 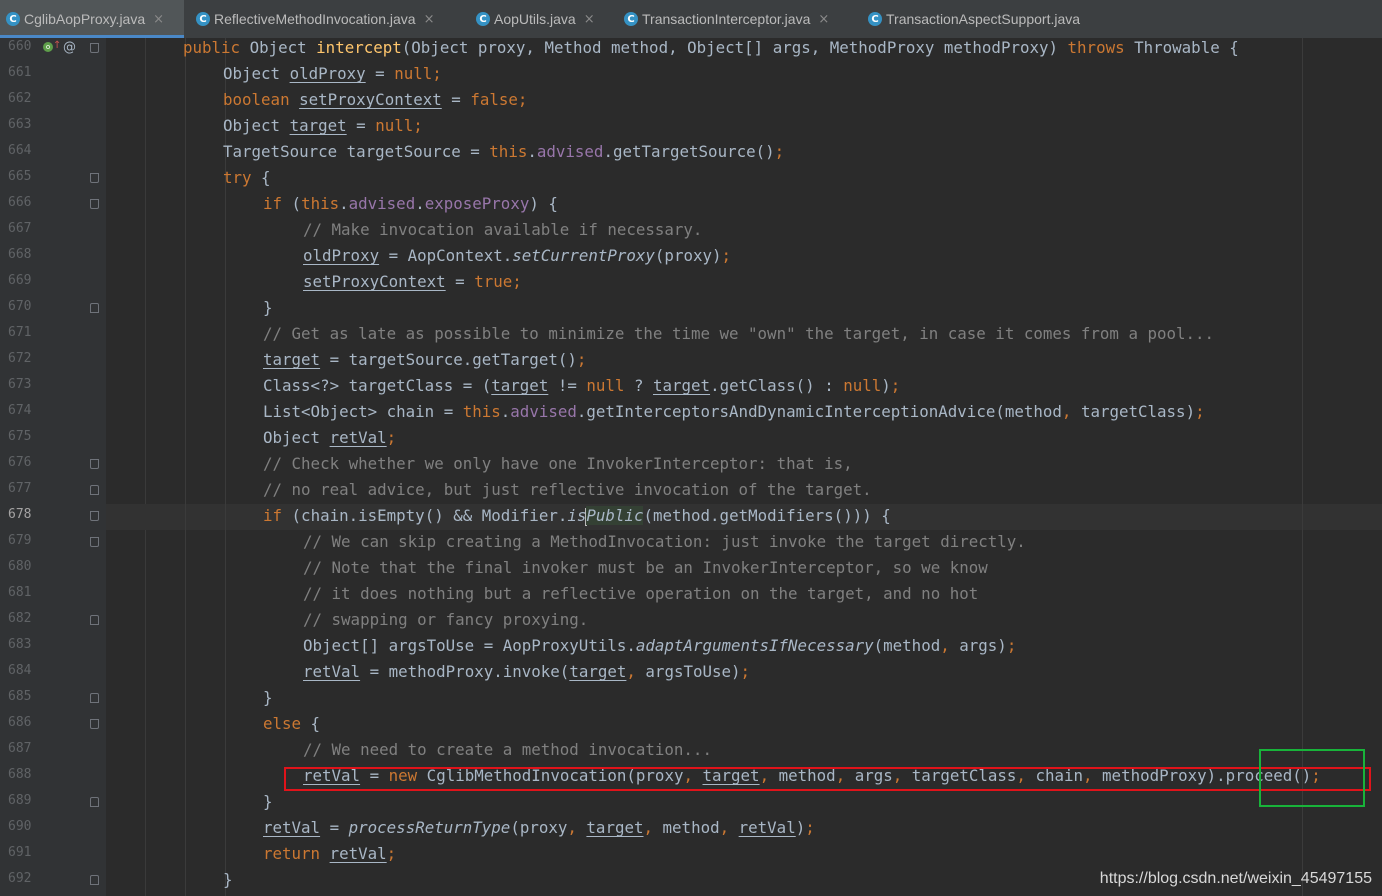 I want to click on line-number: 689, so click(x=22, y=800).